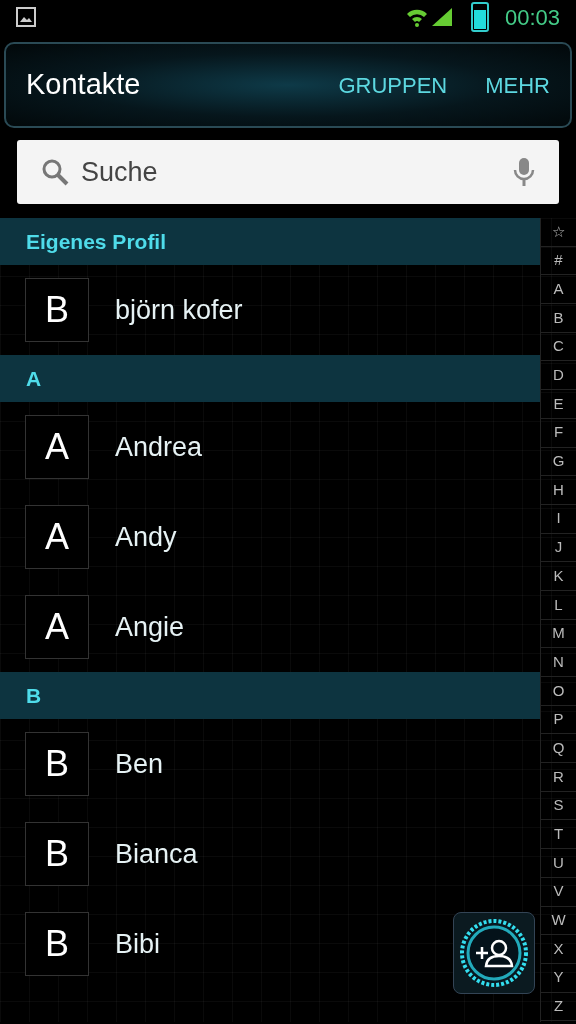 Image resolution: width=576 pixels, height=1024 pixels. Describe the element at coordinates (558, 490) in the screenshot. I see `index-letter: H` at that location.